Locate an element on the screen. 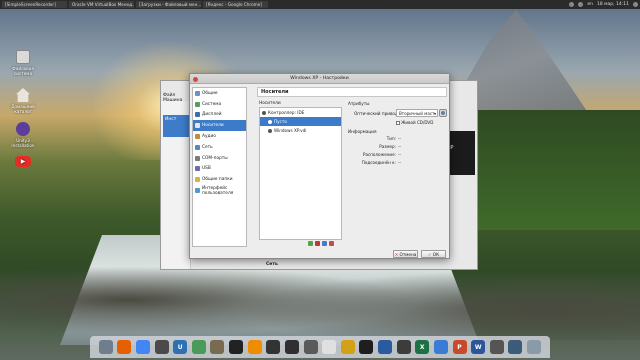  network-tray-icon is located at coordinates (572, 4).